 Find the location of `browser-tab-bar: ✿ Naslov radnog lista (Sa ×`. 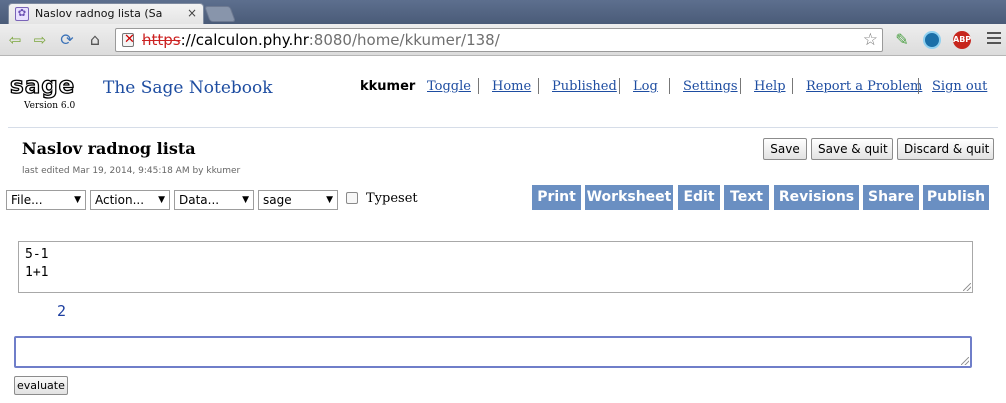

browser-tab-bar: ✿ Naslov radnog lista (Sa × is located at coordinates (503, 12).